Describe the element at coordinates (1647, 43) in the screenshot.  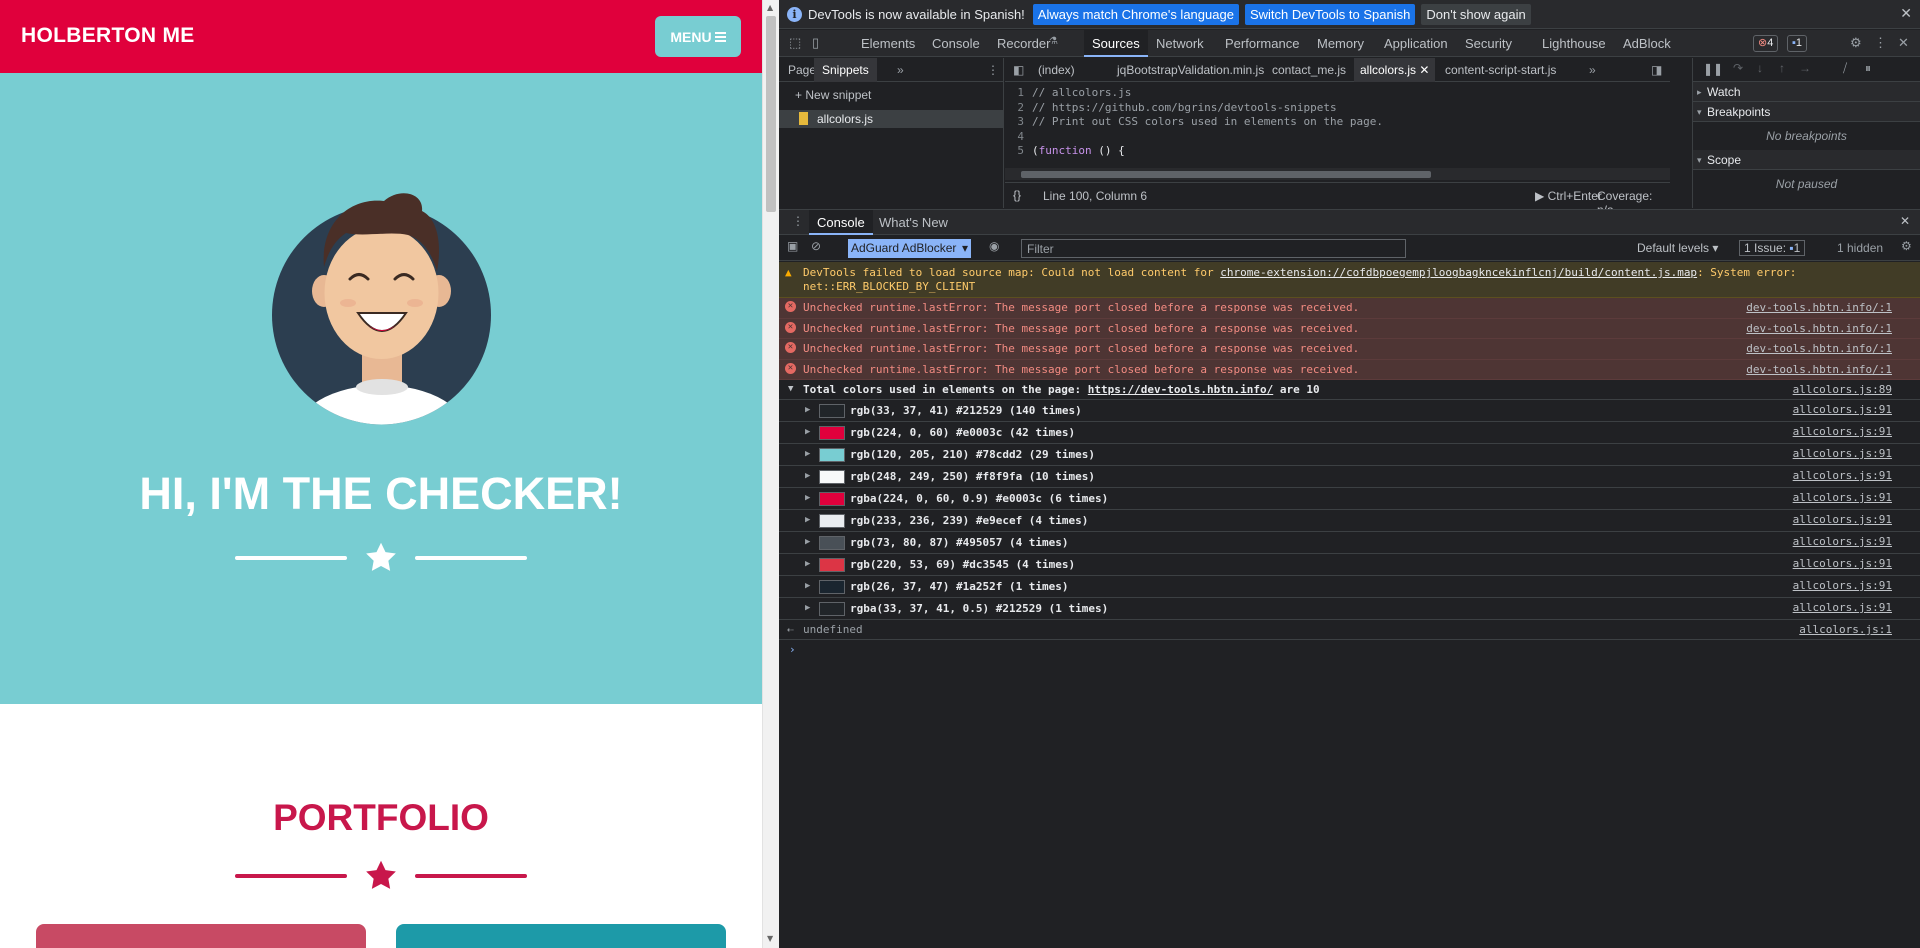
I see `tab-adblock: AdBlock` at that location.